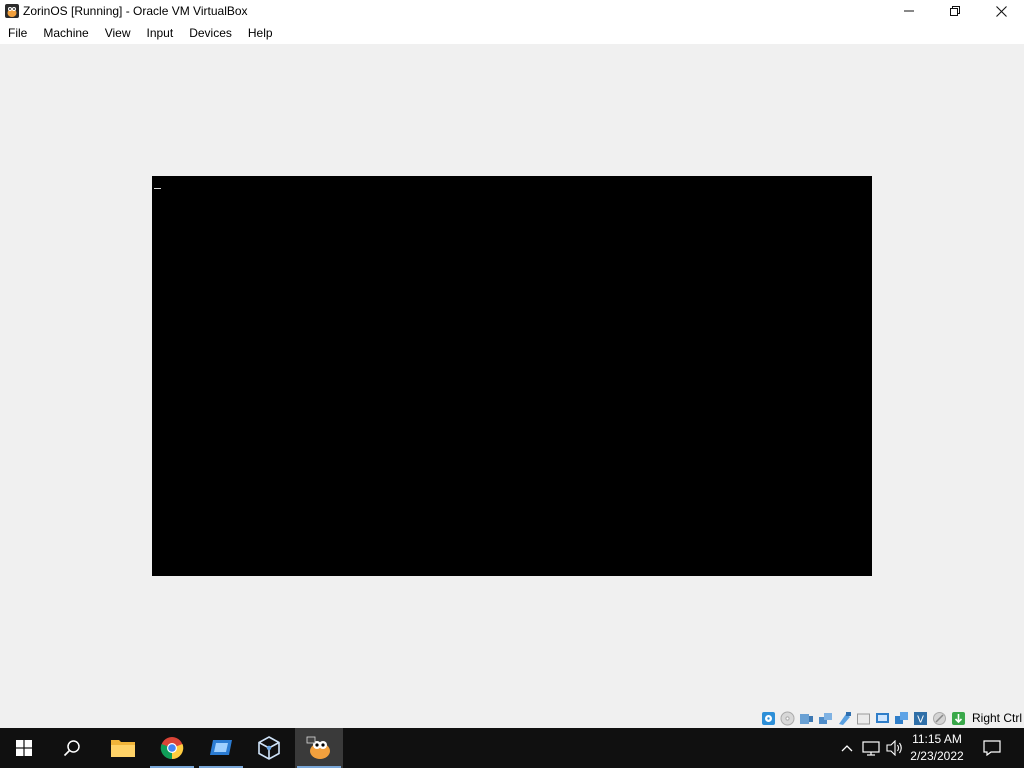 This screenshot has width=1024, height=768. Describe the element at coordinates (157, 188) in the screenshot. I see `text-cursor` at that location.